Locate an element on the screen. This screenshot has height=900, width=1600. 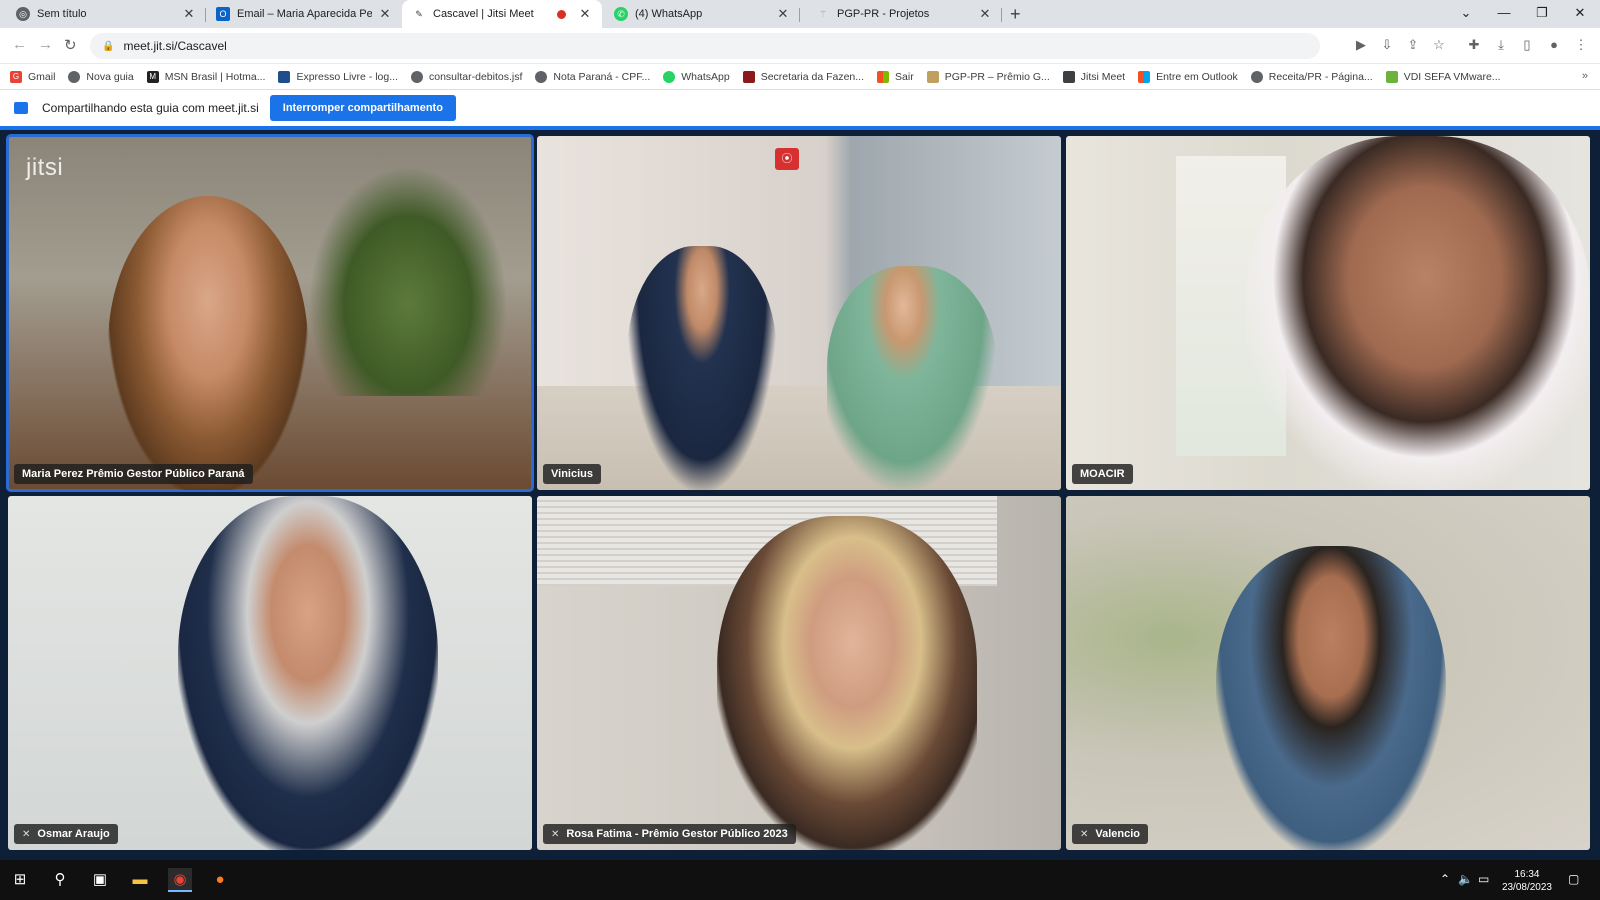
more-bookmarks-icon: » is located at coordinates (1585, 76).